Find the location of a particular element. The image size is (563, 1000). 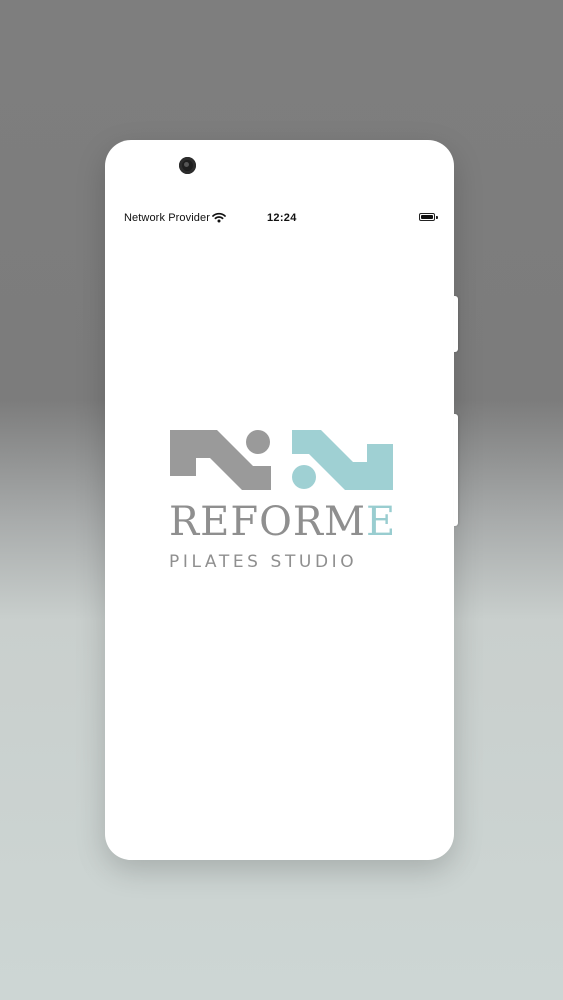

side-button-upper is located at coordinates (456, 324).